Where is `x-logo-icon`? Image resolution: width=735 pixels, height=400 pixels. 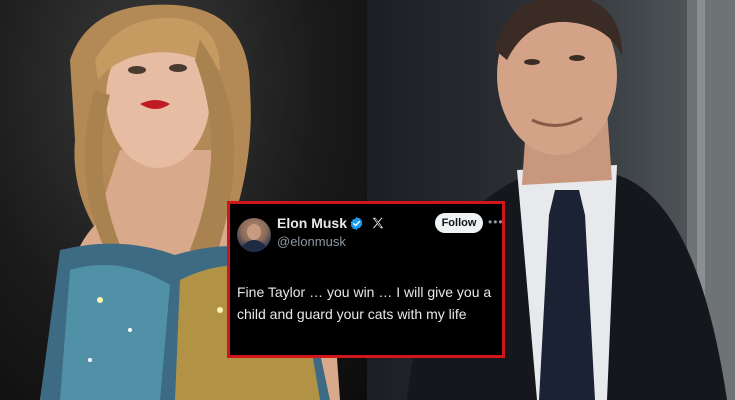
x-logo-icon is located at coordinates (378, 223).